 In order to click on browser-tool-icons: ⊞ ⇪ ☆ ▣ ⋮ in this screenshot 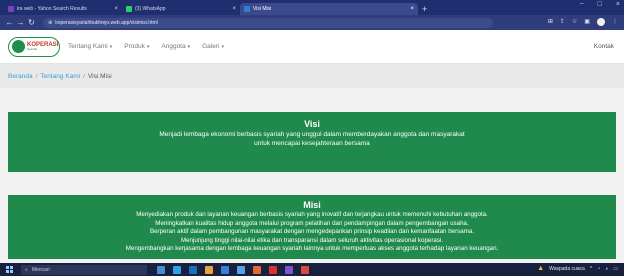, I will do `click(583, 22)`.